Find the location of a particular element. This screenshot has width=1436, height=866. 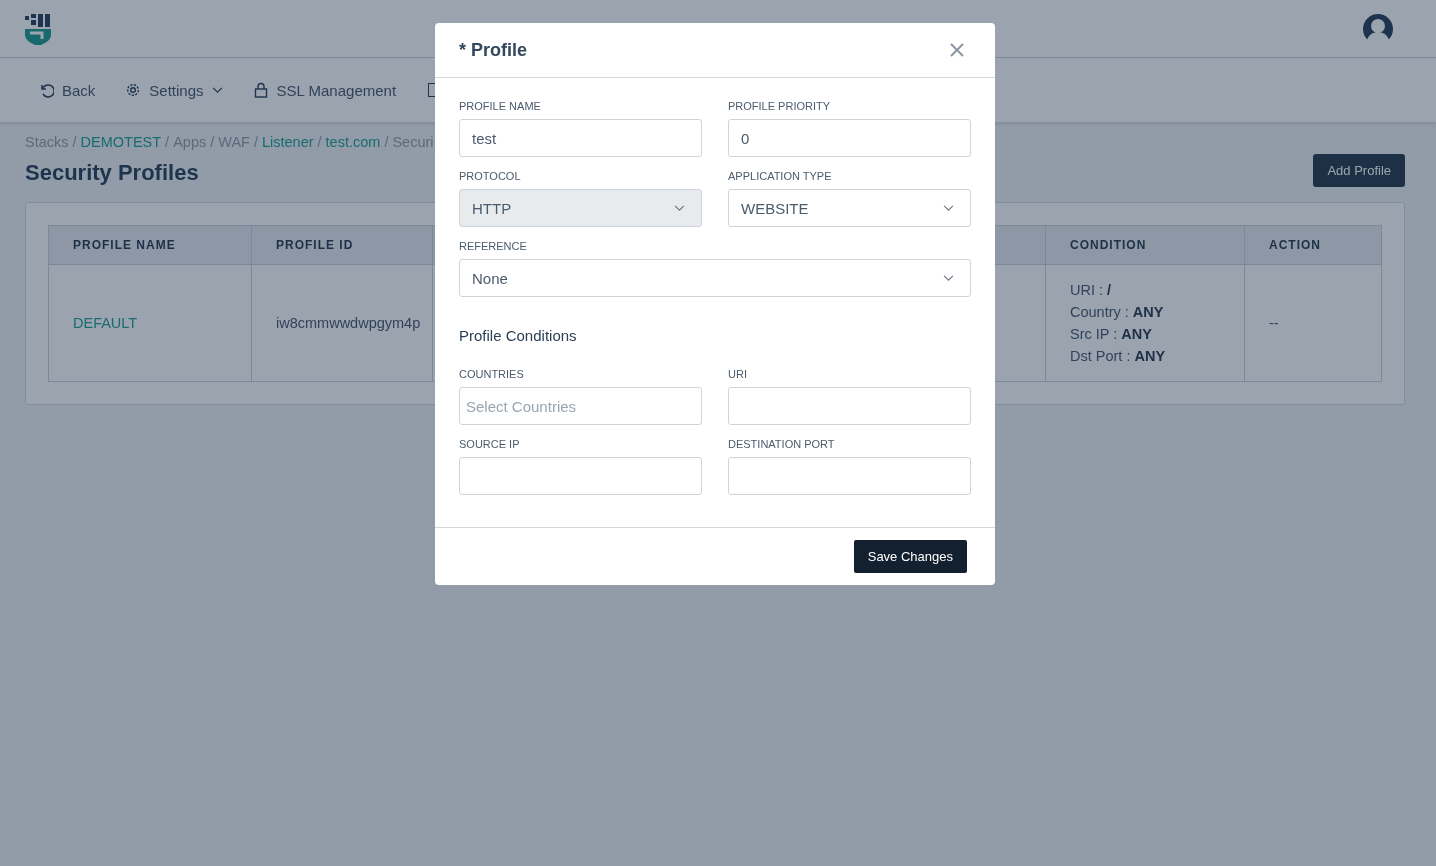

input-field: test is located at coordinates (580, 138).